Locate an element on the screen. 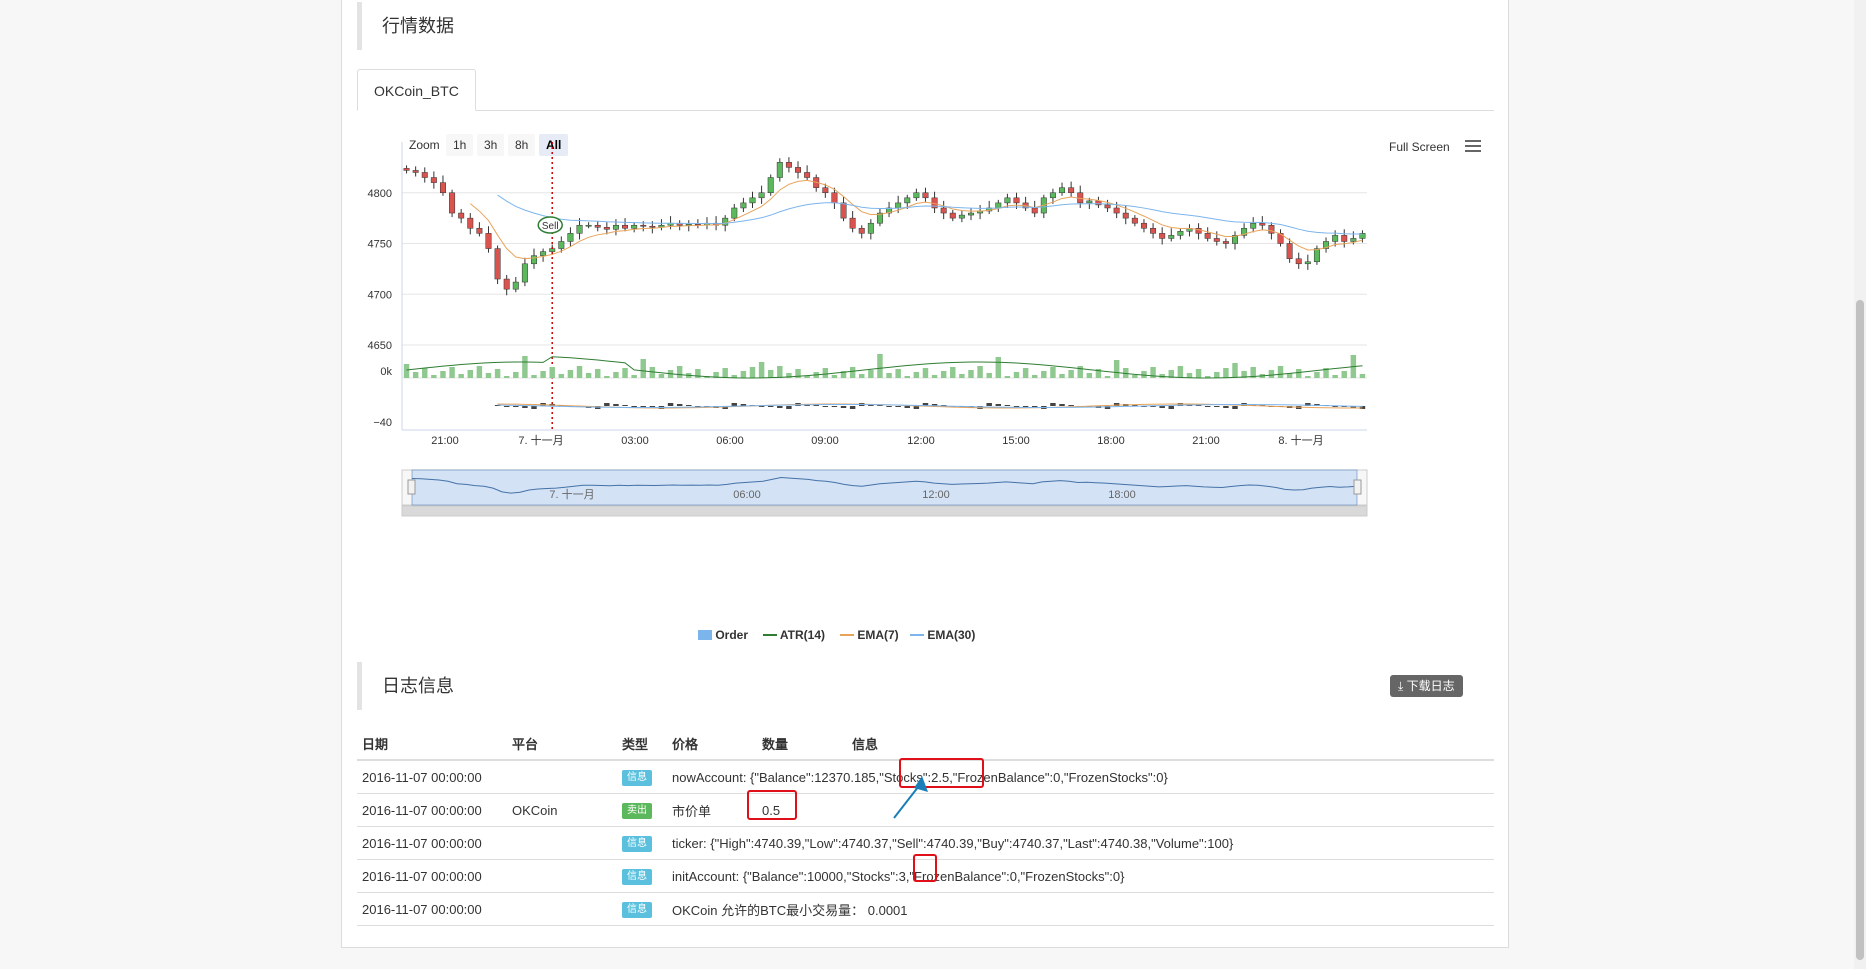 The width and height of the screenshot is (1866, 969). x-tick-label: 21:00 is located at coordinates (445, 441).